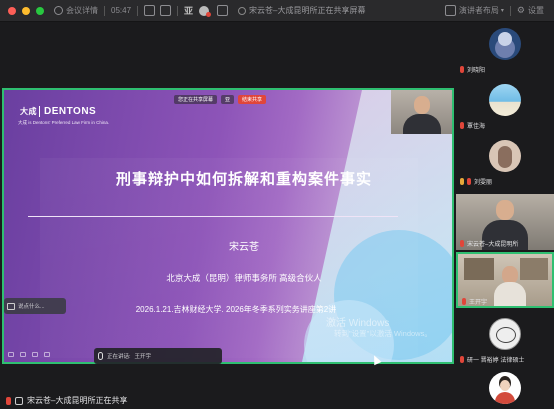 The image size is (554, 409). What do you see at coordinates (536, 10) in the screenshot?
I see `settings-label: 设置` at bounding box center [536, 10].